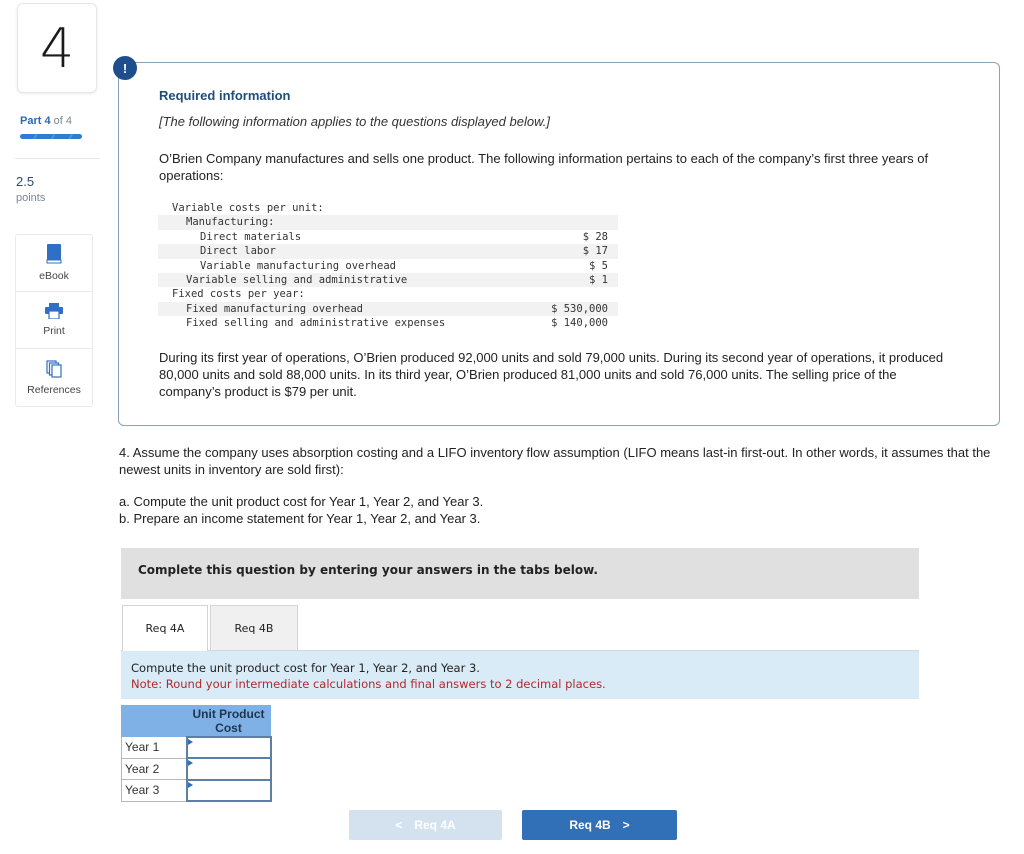  I want to click on header-blank, so click(154, 721).